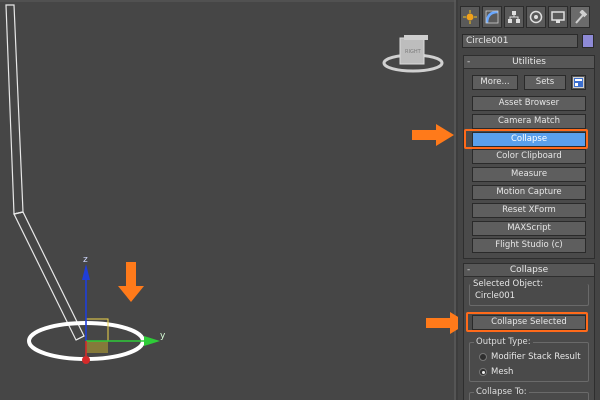  I want to click on collapse-selected-button: Collapse Selected, so click(529, 322).